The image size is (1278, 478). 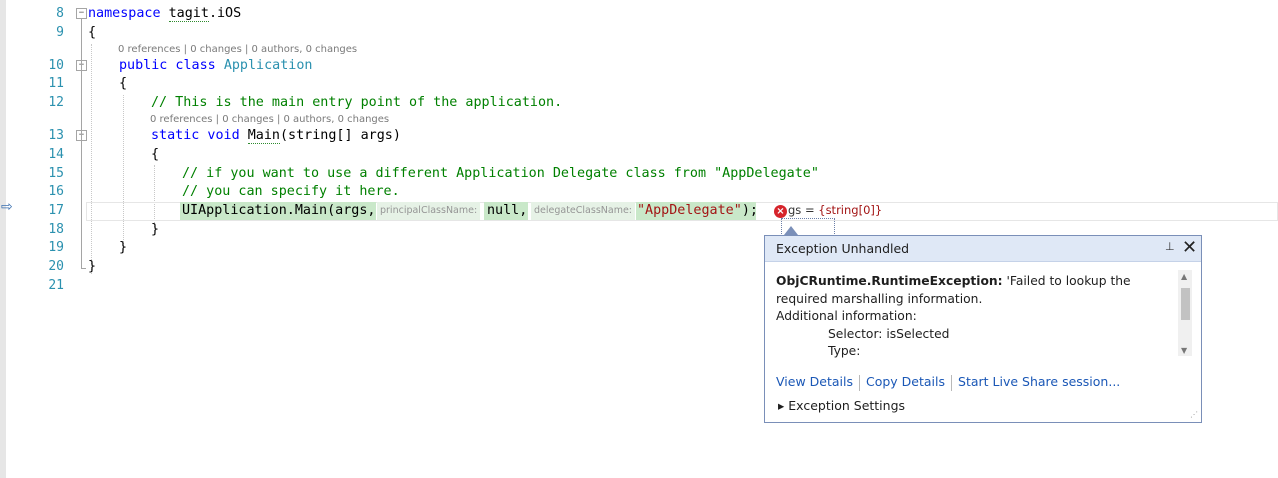 I want to click on code-line-20: }, so click(x=92, y=266).